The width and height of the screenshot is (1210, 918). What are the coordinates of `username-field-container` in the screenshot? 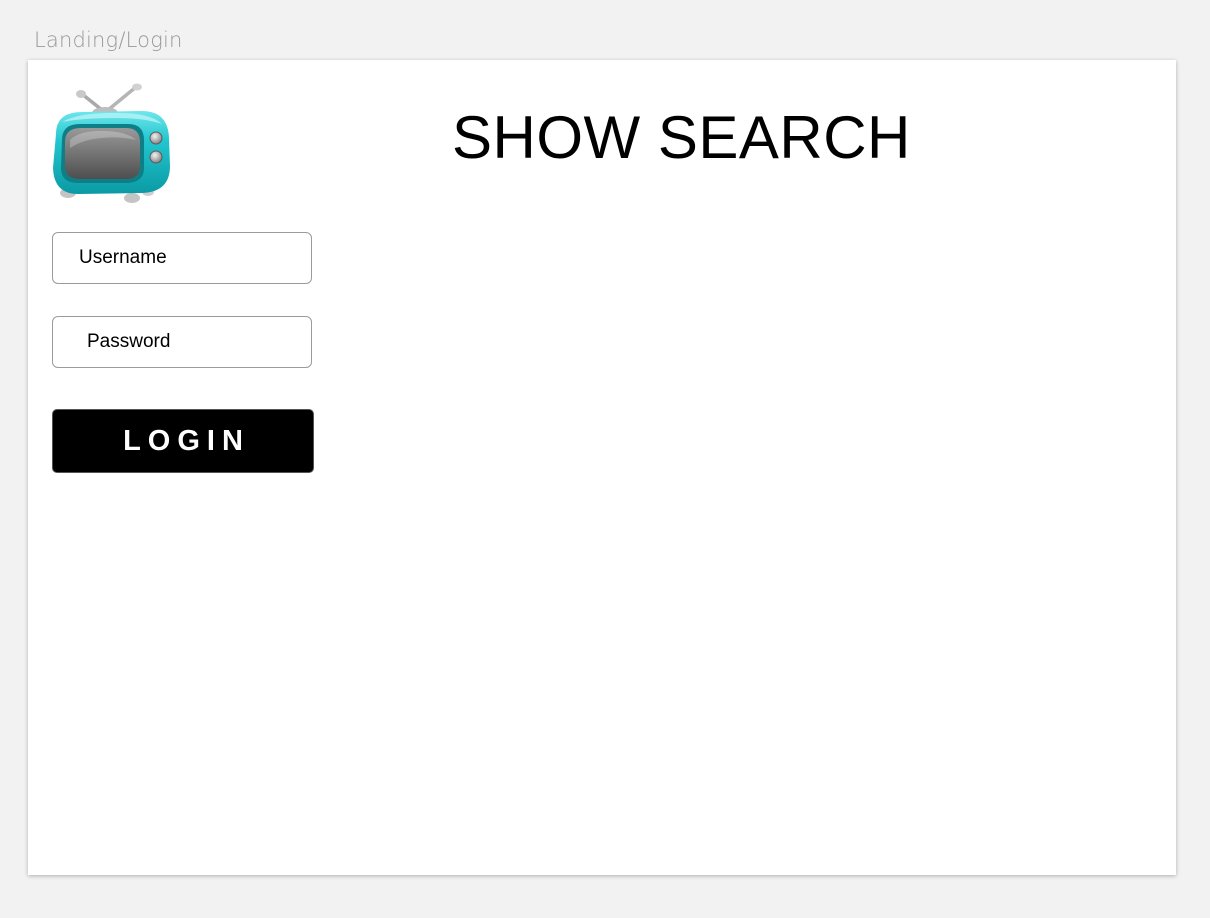 It's located at (182, 258).